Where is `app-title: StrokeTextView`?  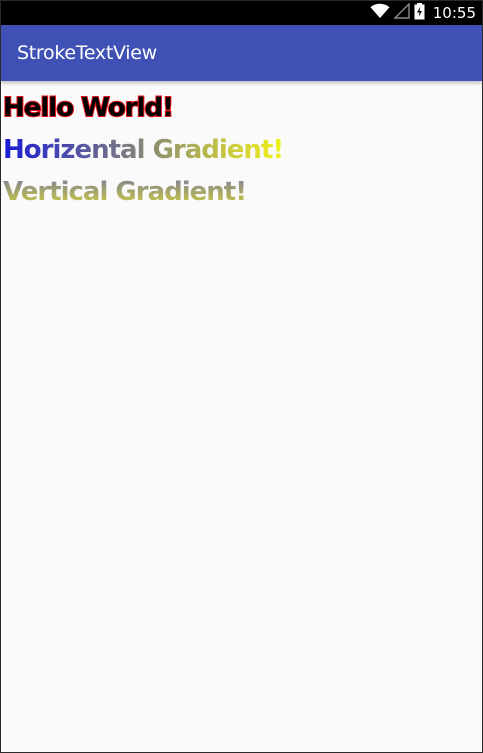 app-title: StrokeTextView is located at coordinates (87, 53).